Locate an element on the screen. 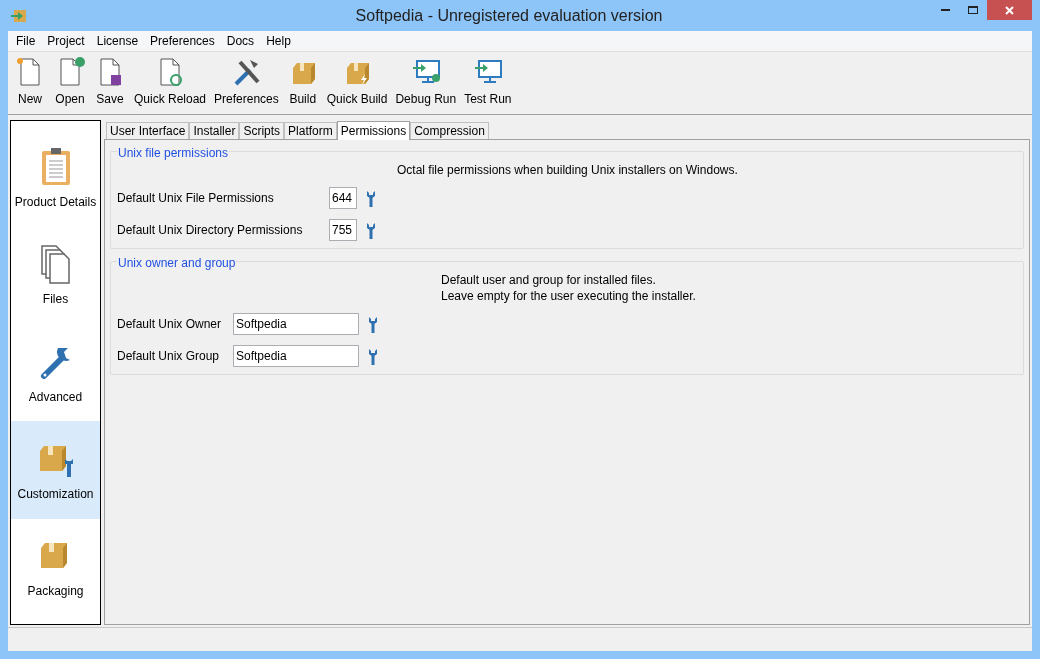 This screenshot has width=1040, height=659. sidebar-item: Advanced is located at coordinates (55, 372).